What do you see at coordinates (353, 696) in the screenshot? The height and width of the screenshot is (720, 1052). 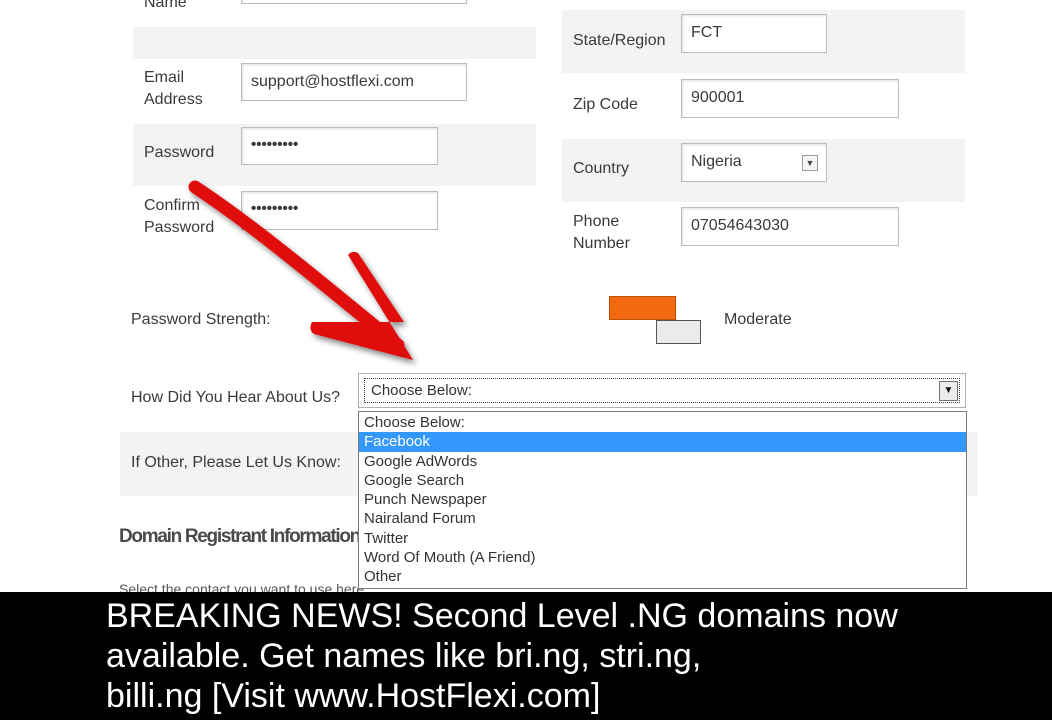 I see `ticker-line-3: billi.ng [Visit www.HostFlexi.com]` at bounding box center [353, 696].